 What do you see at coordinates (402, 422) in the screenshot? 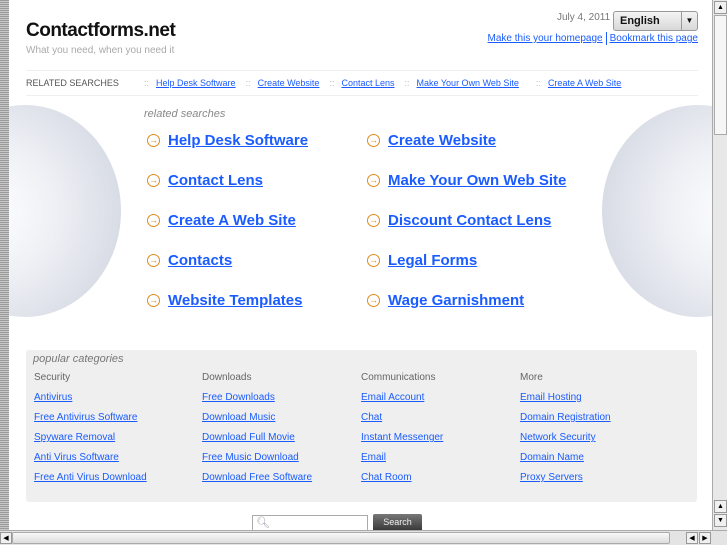
I see `category-link: Chat` at bounding box center [402, 422].